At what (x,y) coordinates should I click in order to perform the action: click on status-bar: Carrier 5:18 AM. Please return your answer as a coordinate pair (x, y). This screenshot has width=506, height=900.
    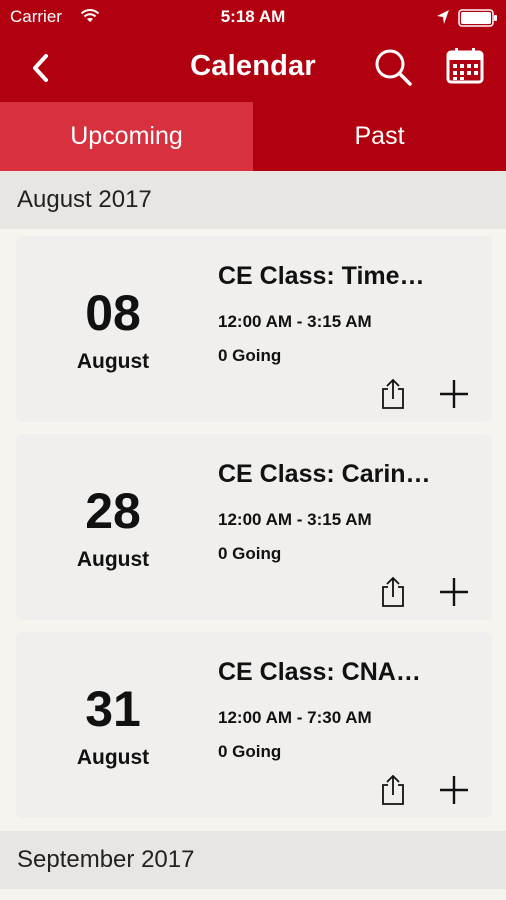
    Looking at the image, I should click on (253, 17).